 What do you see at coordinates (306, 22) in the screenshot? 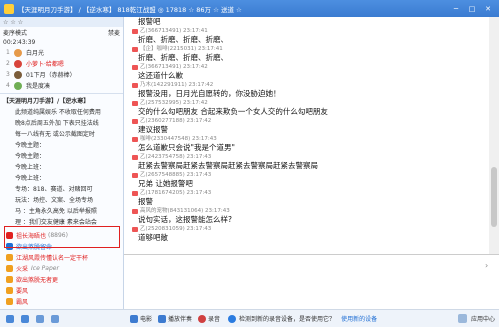
I see `chat-message: 报警吧` at bounding box center [306, 22].